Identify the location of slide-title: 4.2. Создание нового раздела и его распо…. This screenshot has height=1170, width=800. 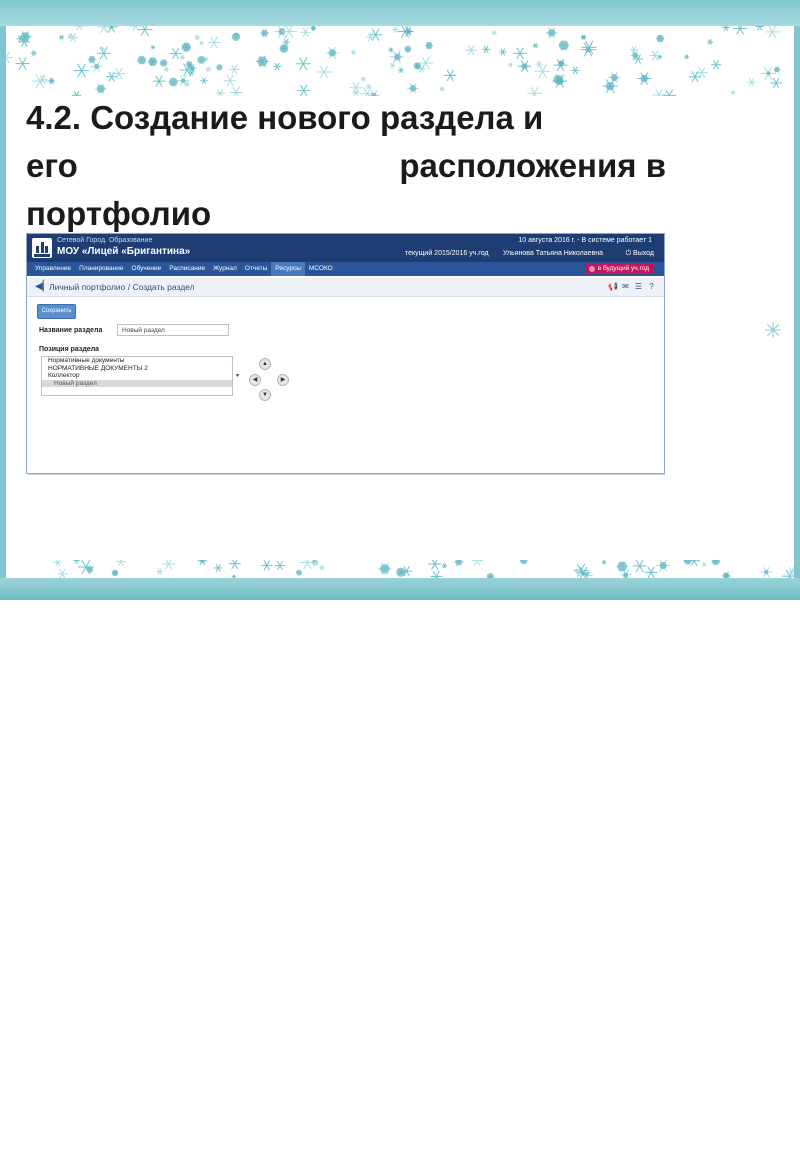
(376, 165).